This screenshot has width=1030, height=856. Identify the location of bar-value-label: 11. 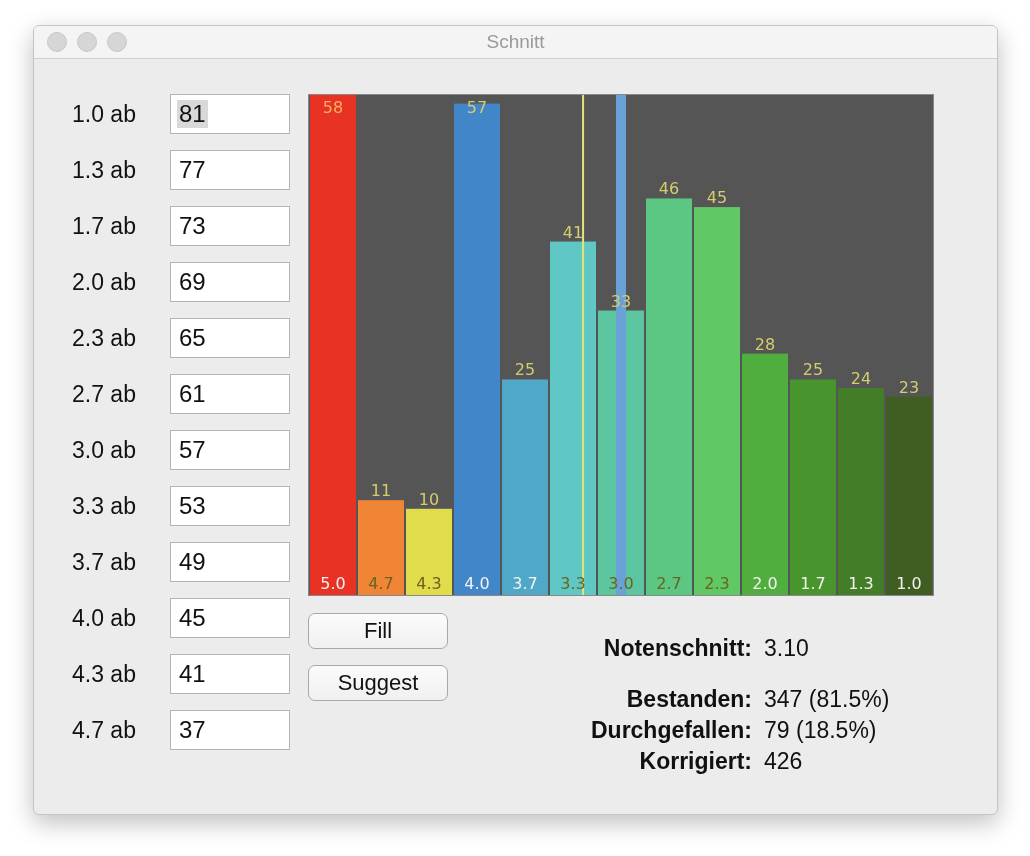
(381, 491).